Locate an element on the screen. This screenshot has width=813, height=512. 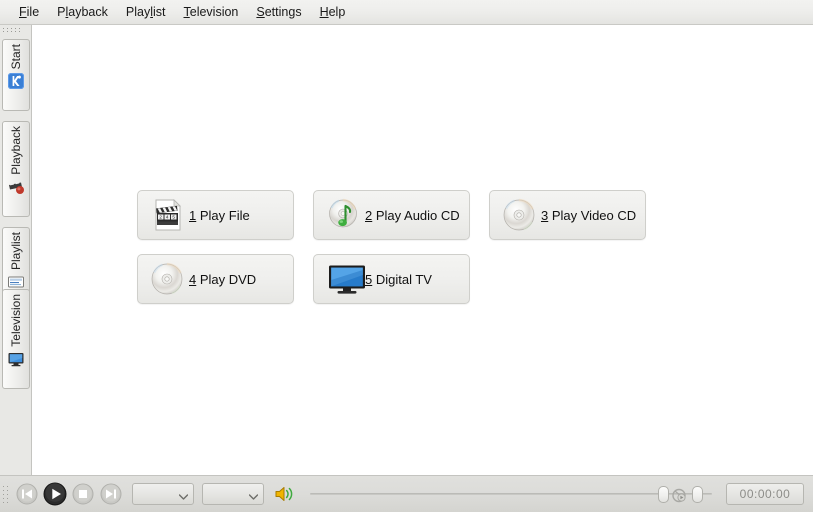
svg-text: 5 is located at coordinates (173, 217).